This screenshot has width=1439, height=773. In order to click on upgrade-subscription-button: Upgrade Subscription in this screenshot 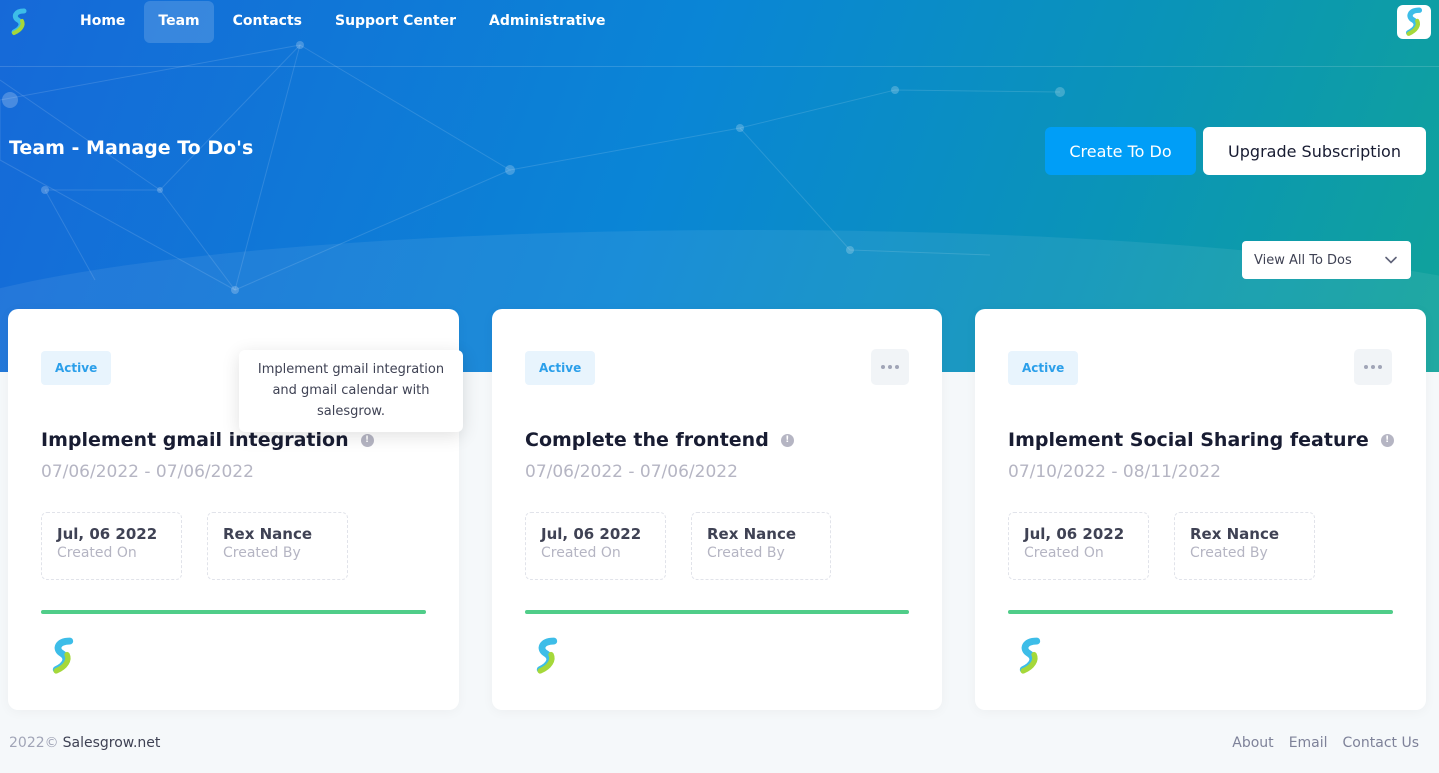, I will do `click(1314, 151)`.